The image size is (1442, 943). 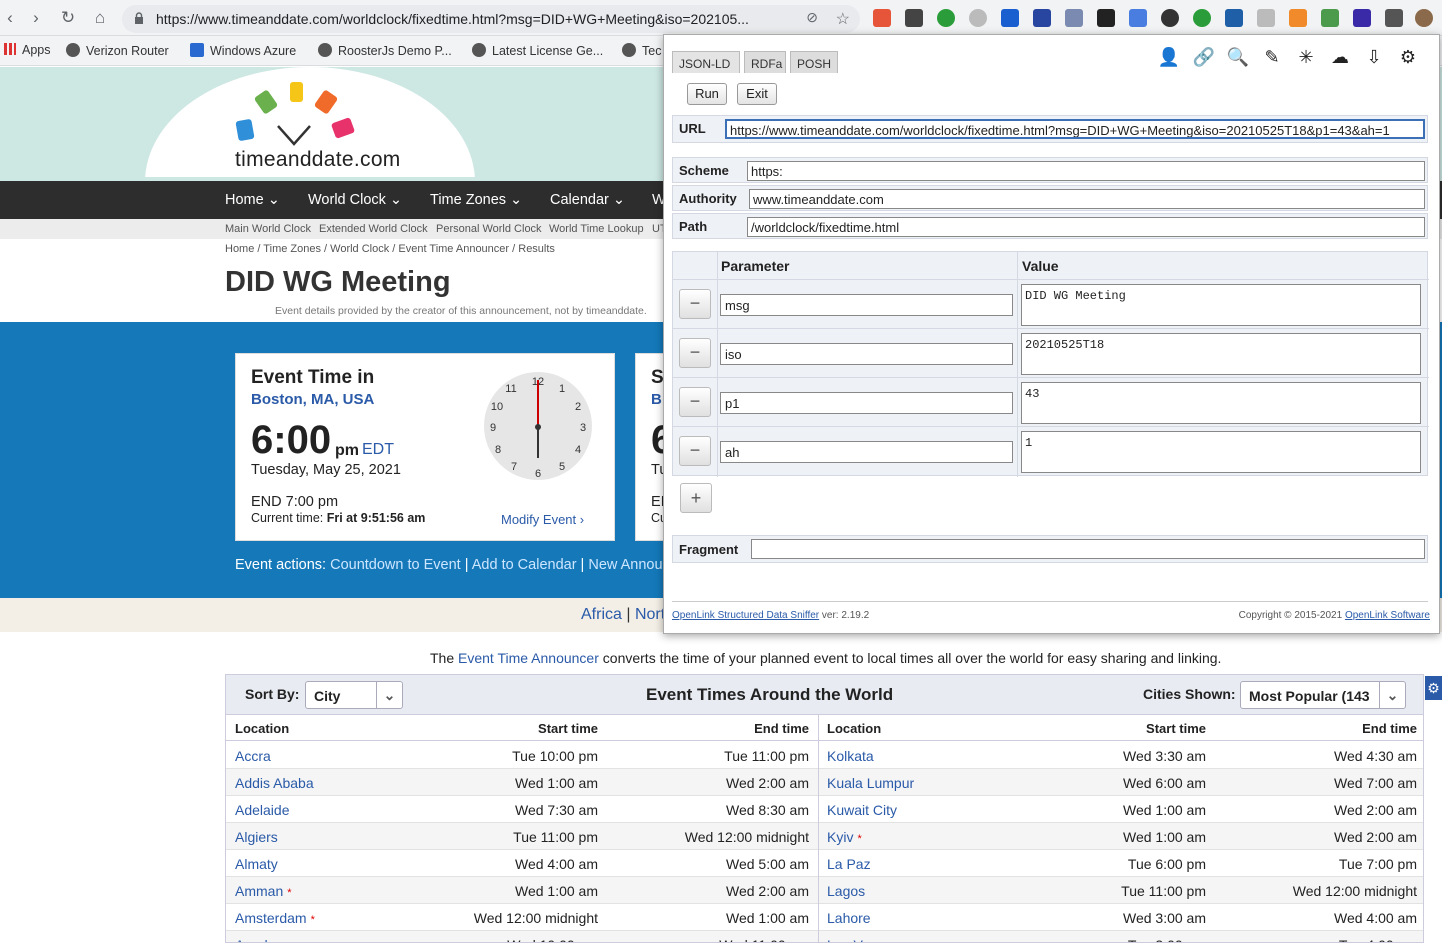 What do you see at coordinates (27, 50) in the screenshot?
I see `bookmark-apps: Apps` at bounding box center [27, 50].